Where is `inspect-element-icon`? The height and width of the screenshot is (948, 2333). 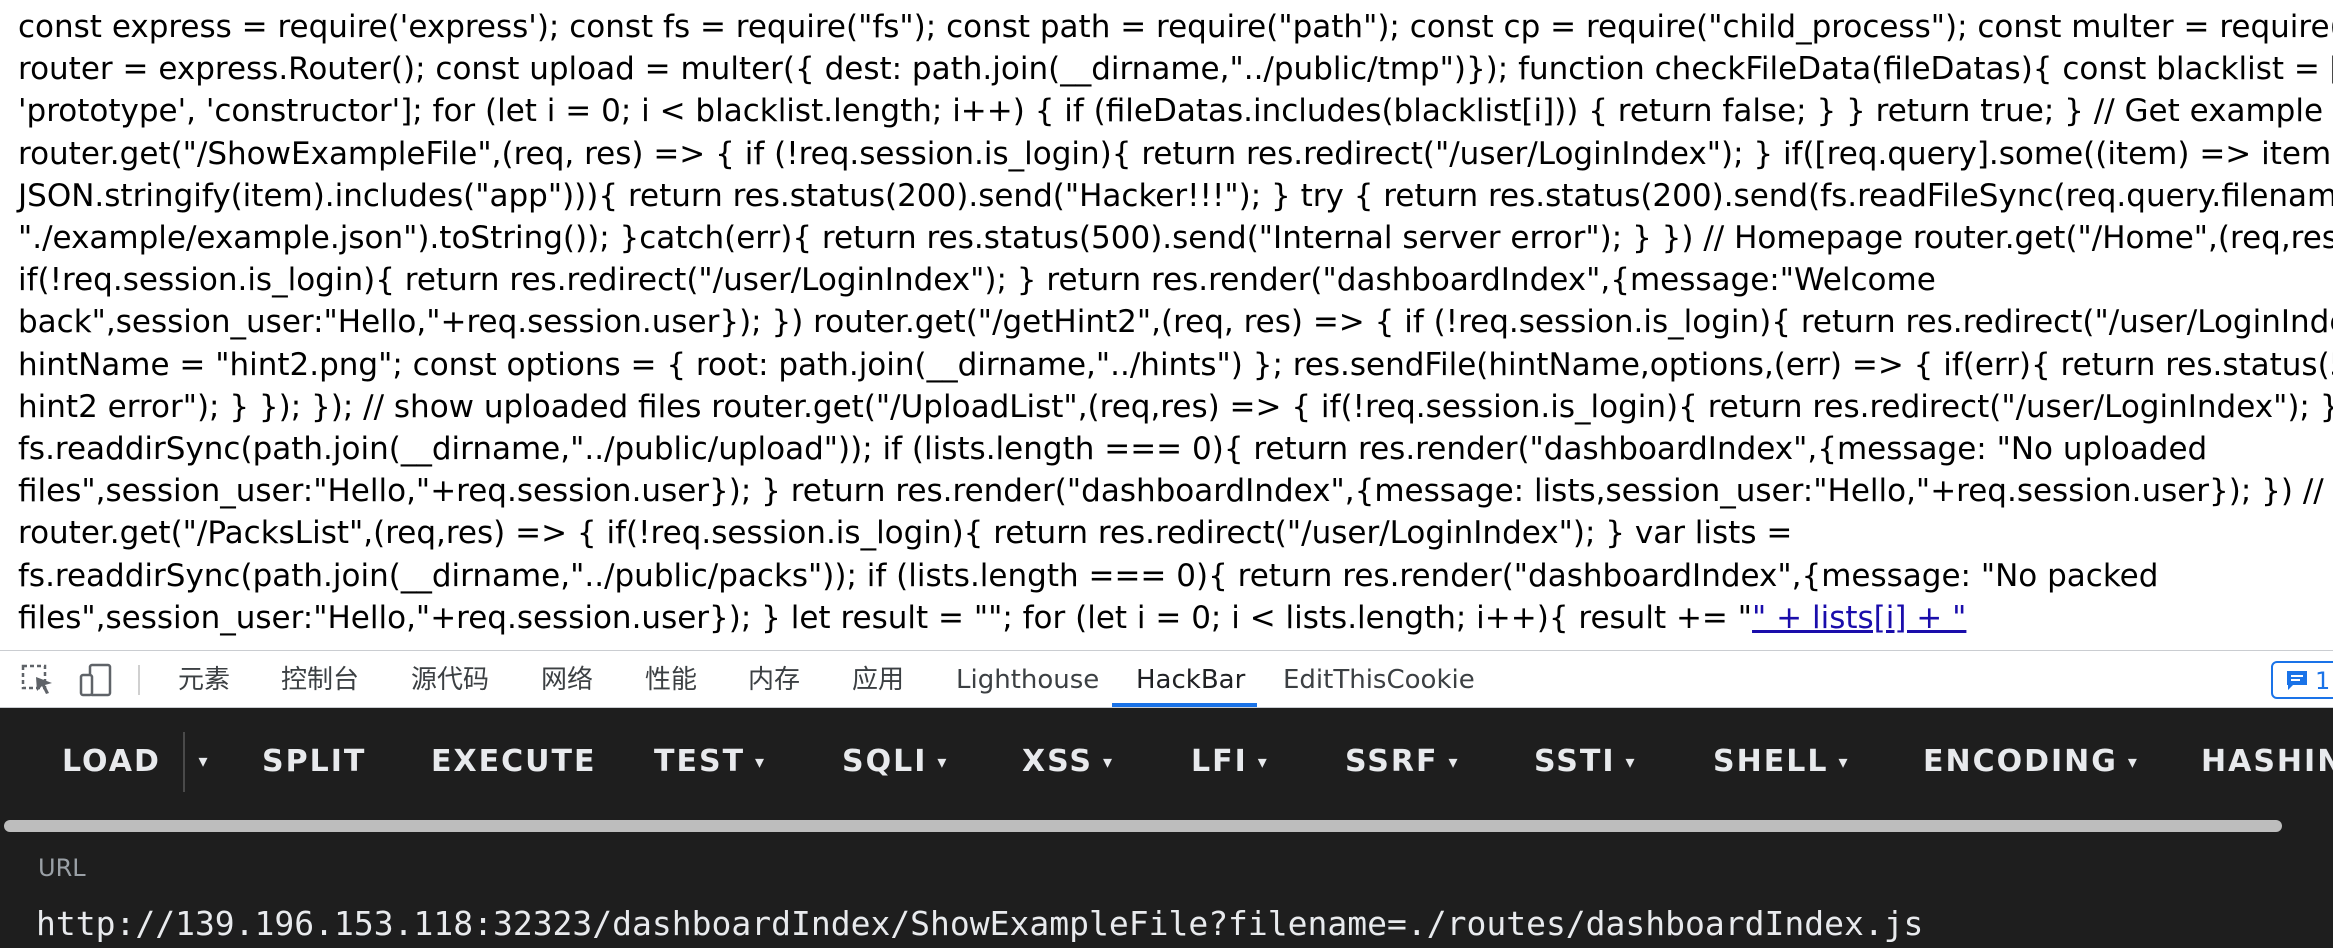 inspect-element-icon is located at coordinates (38, 680).